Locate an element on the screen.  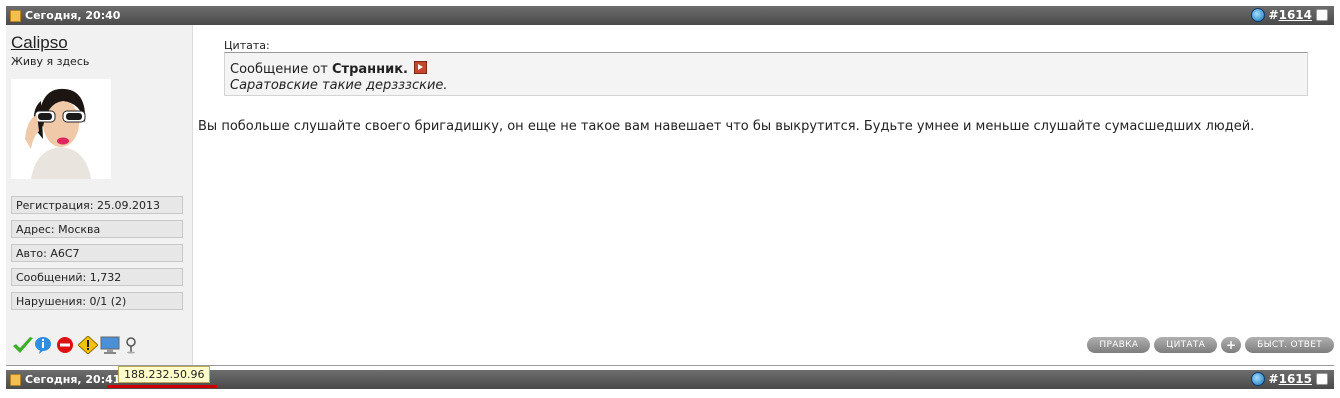
post-date: Сегодня, 20:40 is located at coordinates (65, 15).